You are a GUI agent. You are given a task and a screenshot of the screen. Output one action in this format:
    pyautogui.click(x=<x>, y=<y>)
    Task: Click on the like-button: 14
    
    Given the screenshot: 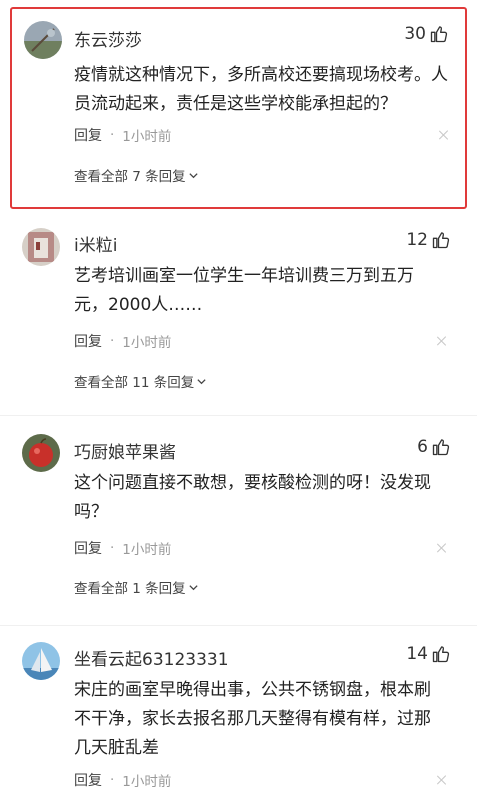 What is the action you would take?
    pyautogui.click(x=428, y=654)
    